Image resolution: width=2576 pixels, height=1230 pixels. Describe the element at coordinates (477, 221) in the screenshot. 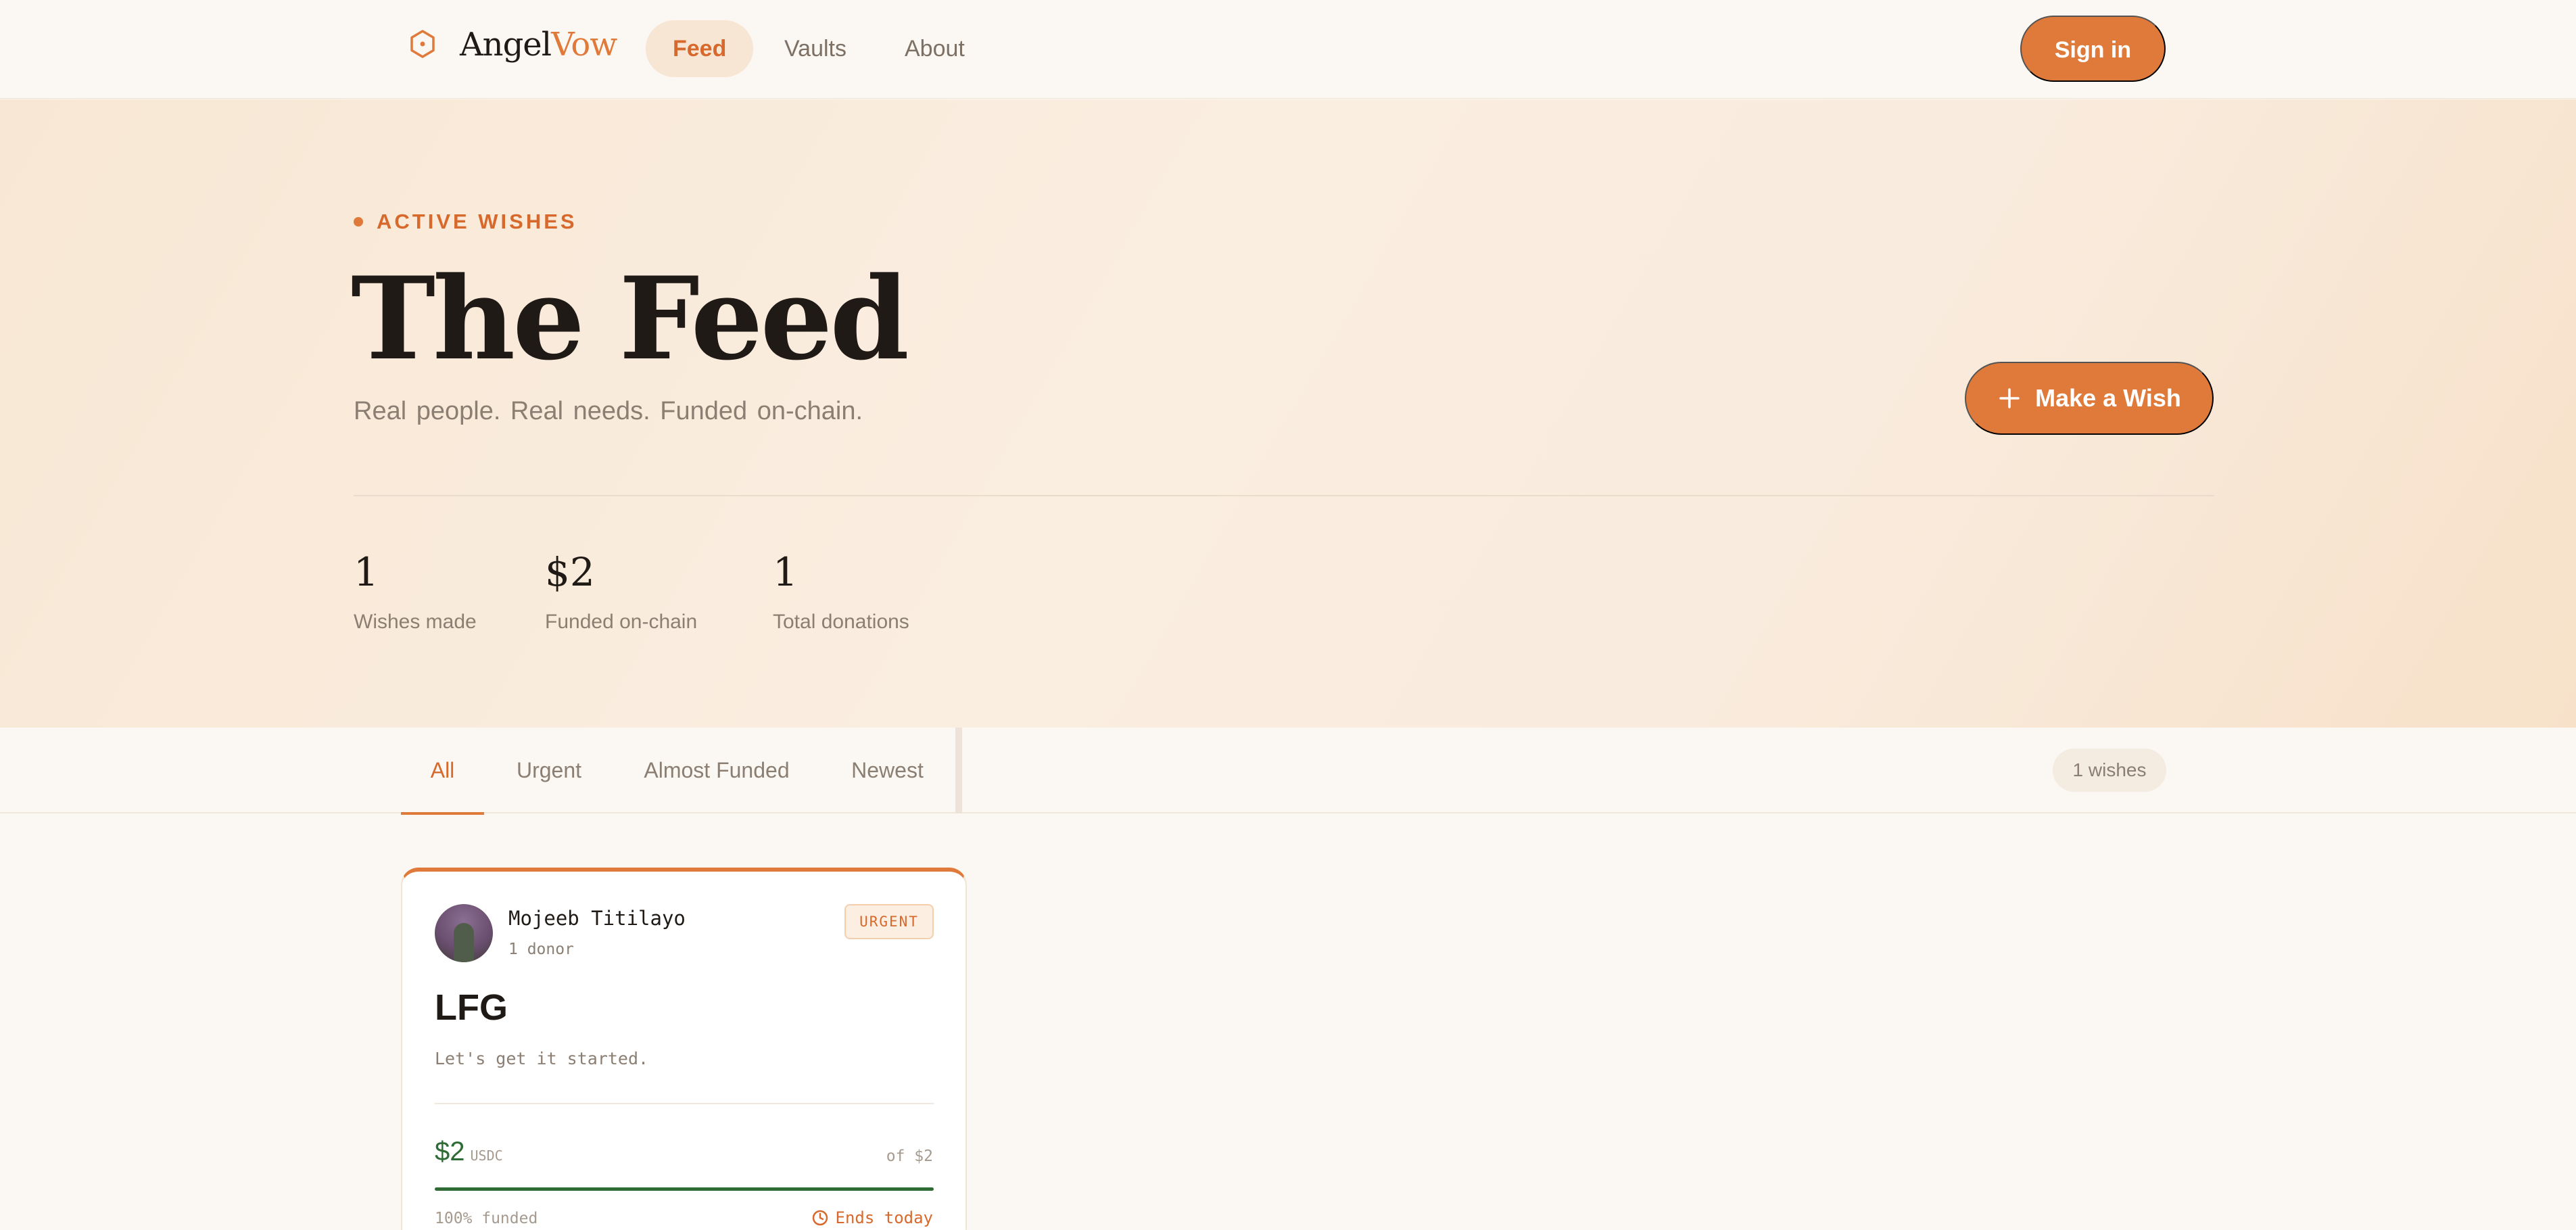

I see `eyebrow-label: ACTIVE WISHES` at that location.